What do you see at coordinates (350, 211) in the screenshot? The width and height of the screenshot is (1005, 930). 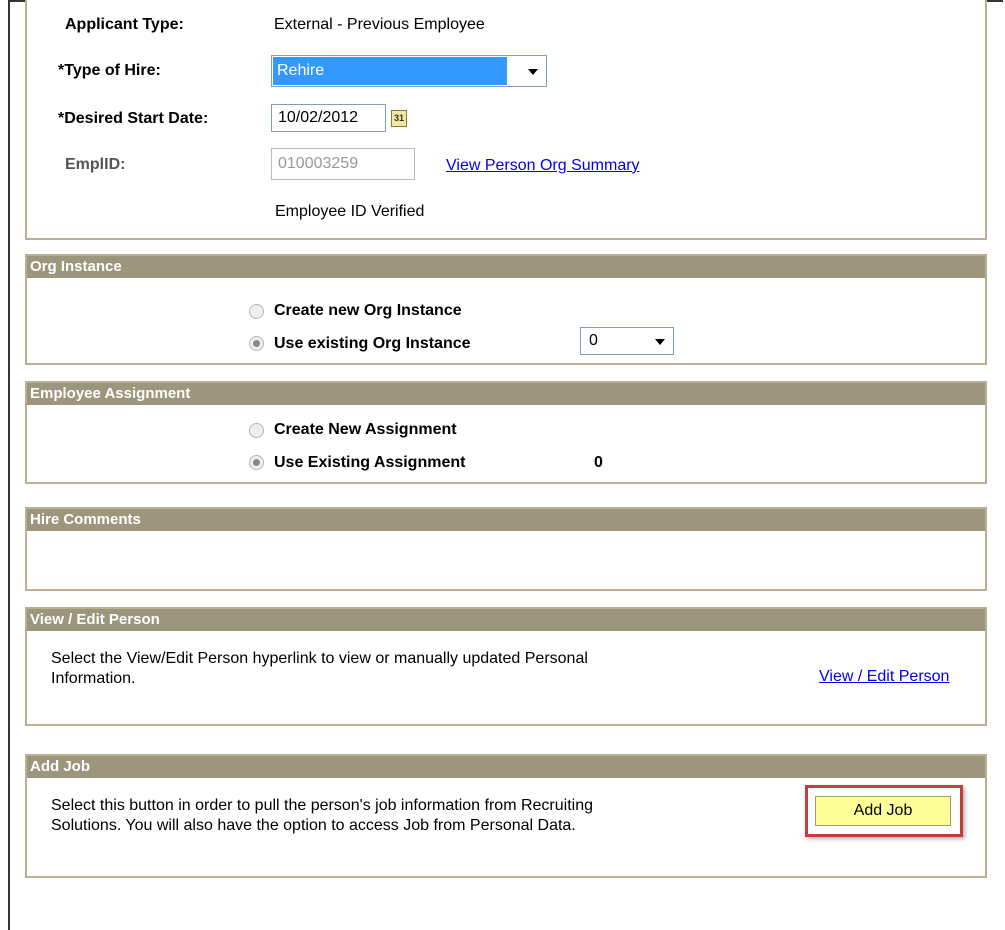 I see `employee-id-verified-text: Employee ID Verified` at bounding box center [350, 211].